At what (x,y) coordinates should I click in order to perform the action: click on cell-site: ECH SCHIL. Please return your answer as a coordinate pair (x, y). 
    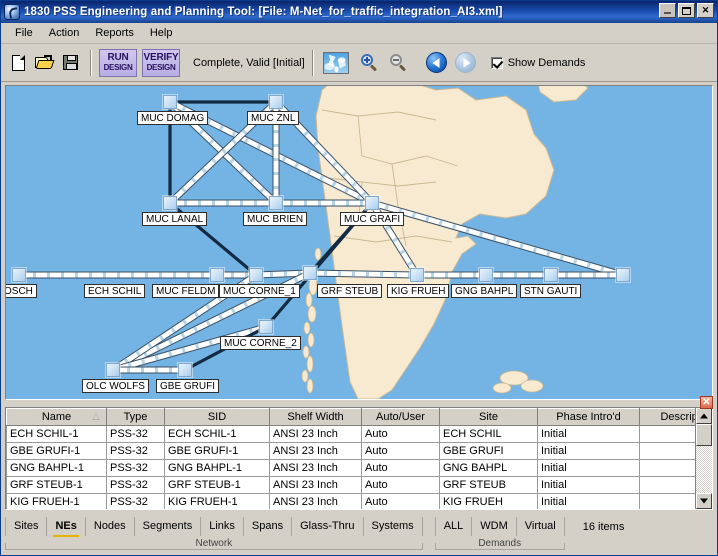
    Looking at the image, I should click on (488, 434).